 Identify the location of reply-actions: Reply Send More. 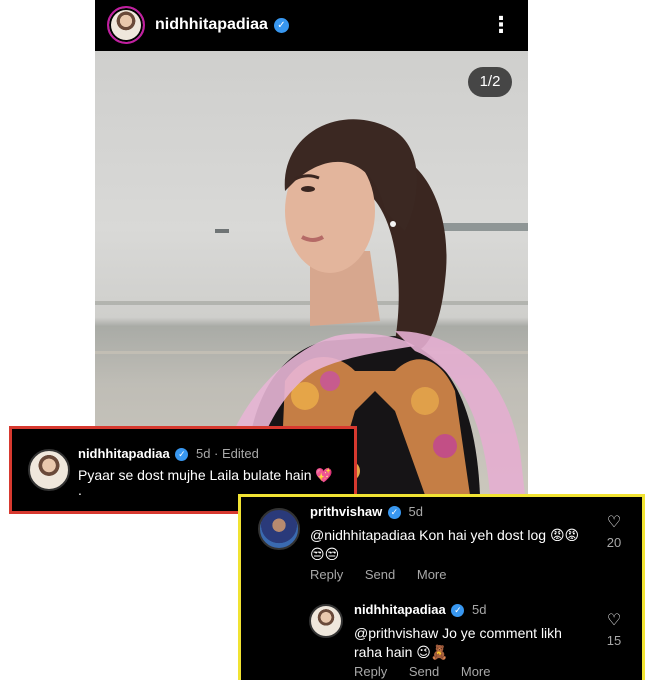
(431, 671).